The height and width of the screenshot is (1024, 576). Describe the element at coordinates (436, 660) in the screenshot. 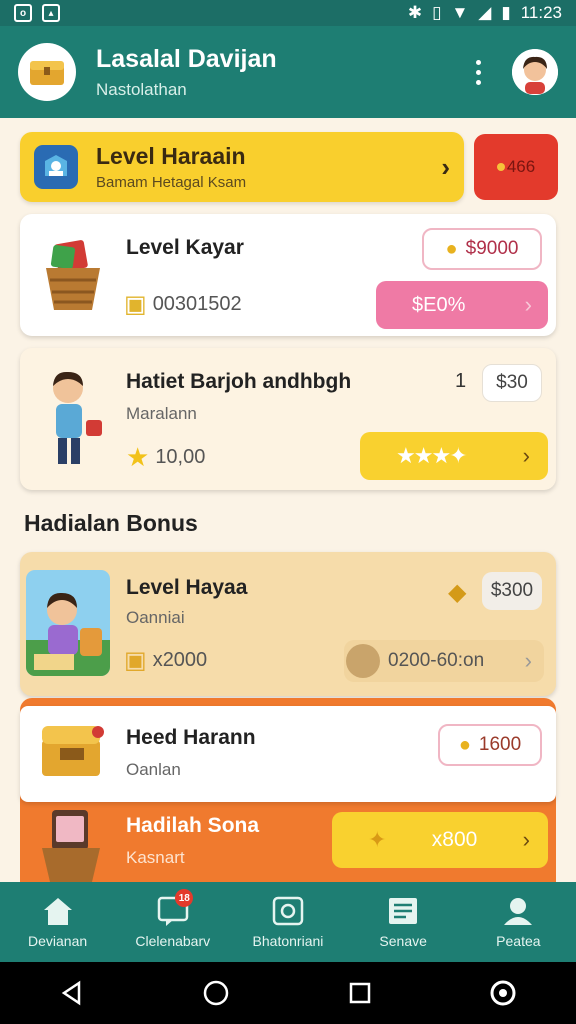

I see `bonus-card-1-time: 0200-60:on` at that location.